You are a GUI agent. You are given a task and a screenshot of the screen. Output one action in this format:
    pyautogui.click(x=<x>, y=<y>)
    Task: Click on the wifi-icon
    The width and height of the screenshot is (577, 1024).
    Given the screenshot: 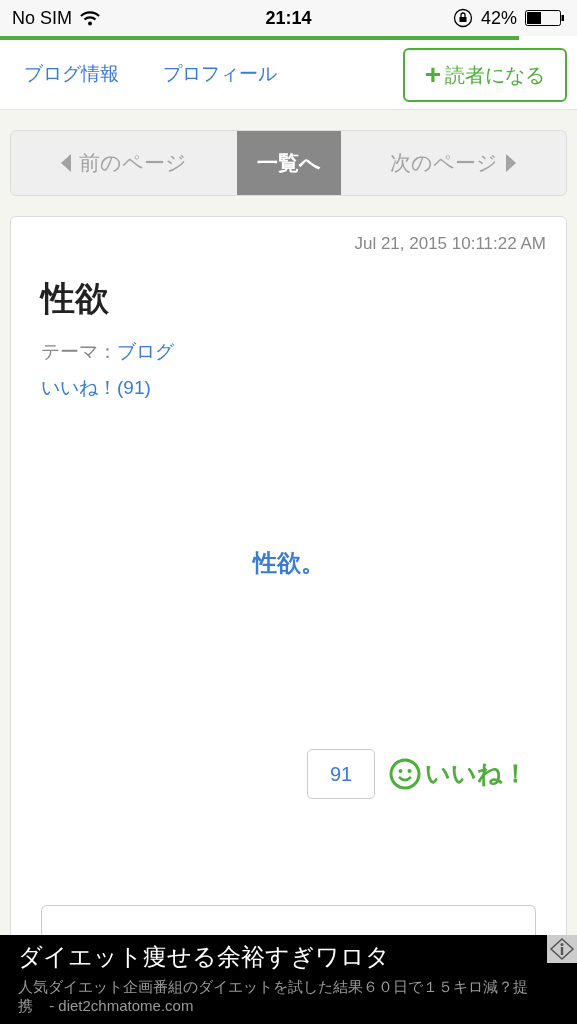 What is the action you would take?
    pyautogui.click(x=90, y=18)
    